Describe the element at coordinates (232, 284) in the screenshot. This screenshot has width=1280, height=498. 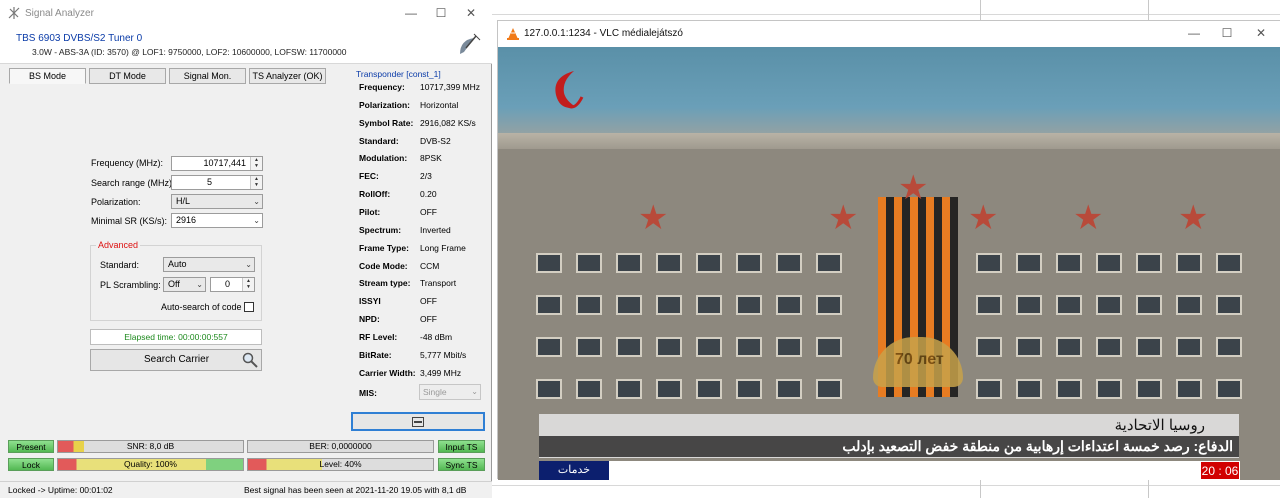
I see `pl-scrambling-code-input: 0 ▲ ▼` at that location.